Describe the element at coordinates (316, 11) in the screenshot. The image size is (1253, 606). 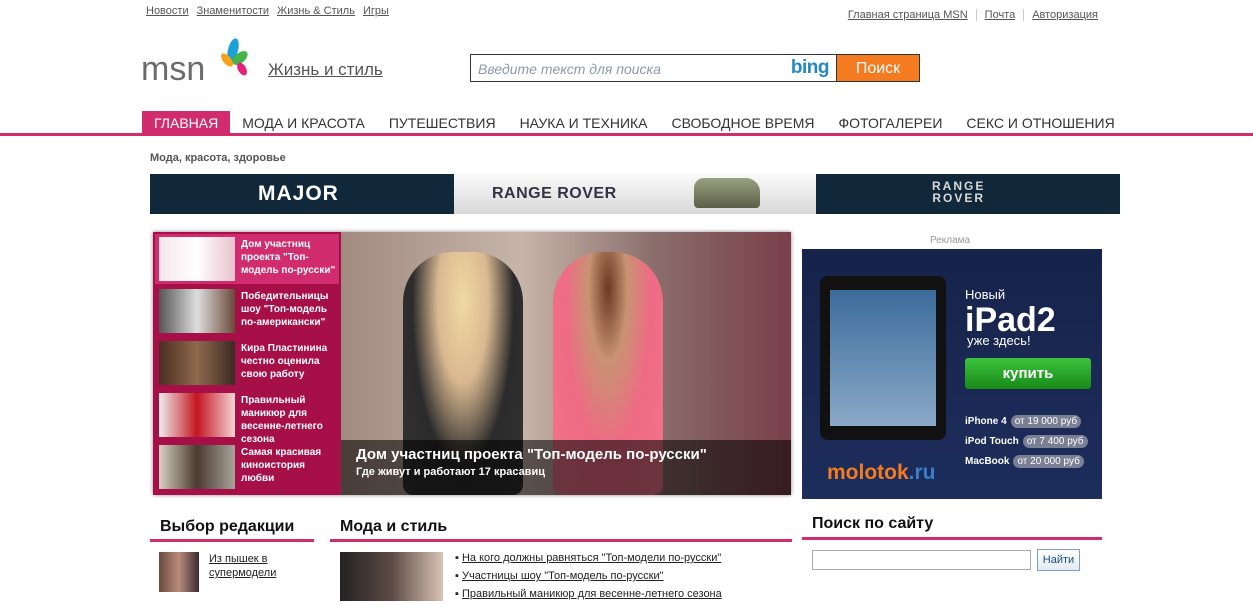
I see `top-link-lifestyle: Жизнь & Стиль` at that location.